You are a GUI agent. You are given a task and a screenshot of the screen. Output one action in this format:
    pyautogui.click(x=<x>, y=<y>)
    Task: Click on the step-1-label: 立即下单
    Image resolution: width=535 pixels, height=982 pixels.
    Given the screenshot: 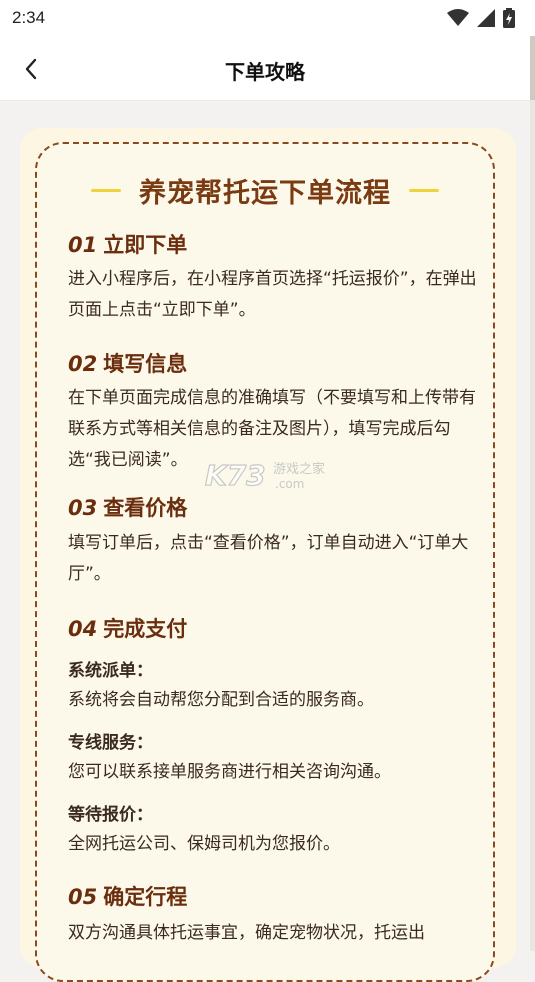 What is the action you would take?
    pyautogui.click(x=145, y=245)
    